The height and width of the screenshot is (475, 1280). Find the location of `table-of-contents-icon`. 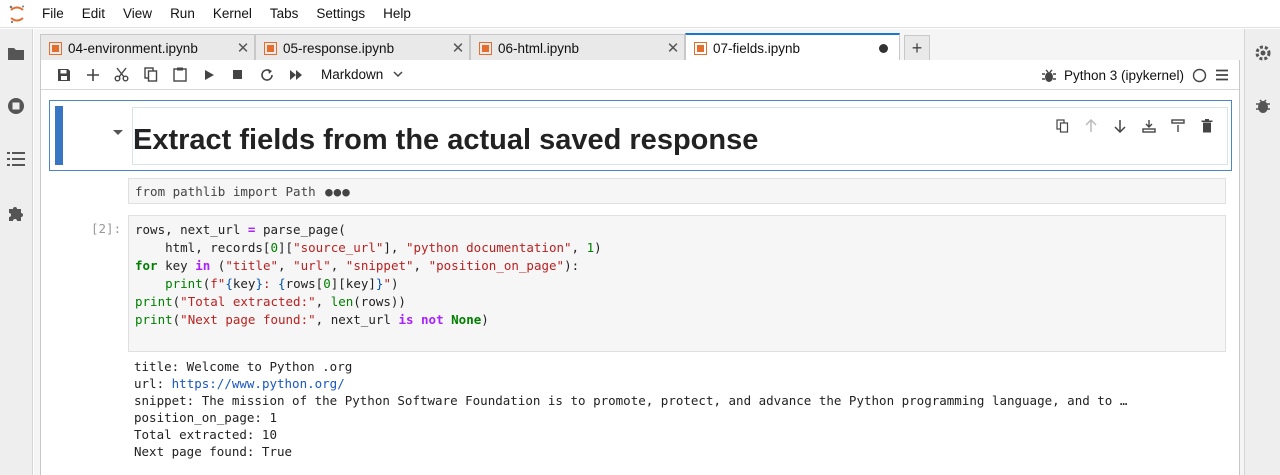

table-of-contents-icon is located at coordinates (16, 159).